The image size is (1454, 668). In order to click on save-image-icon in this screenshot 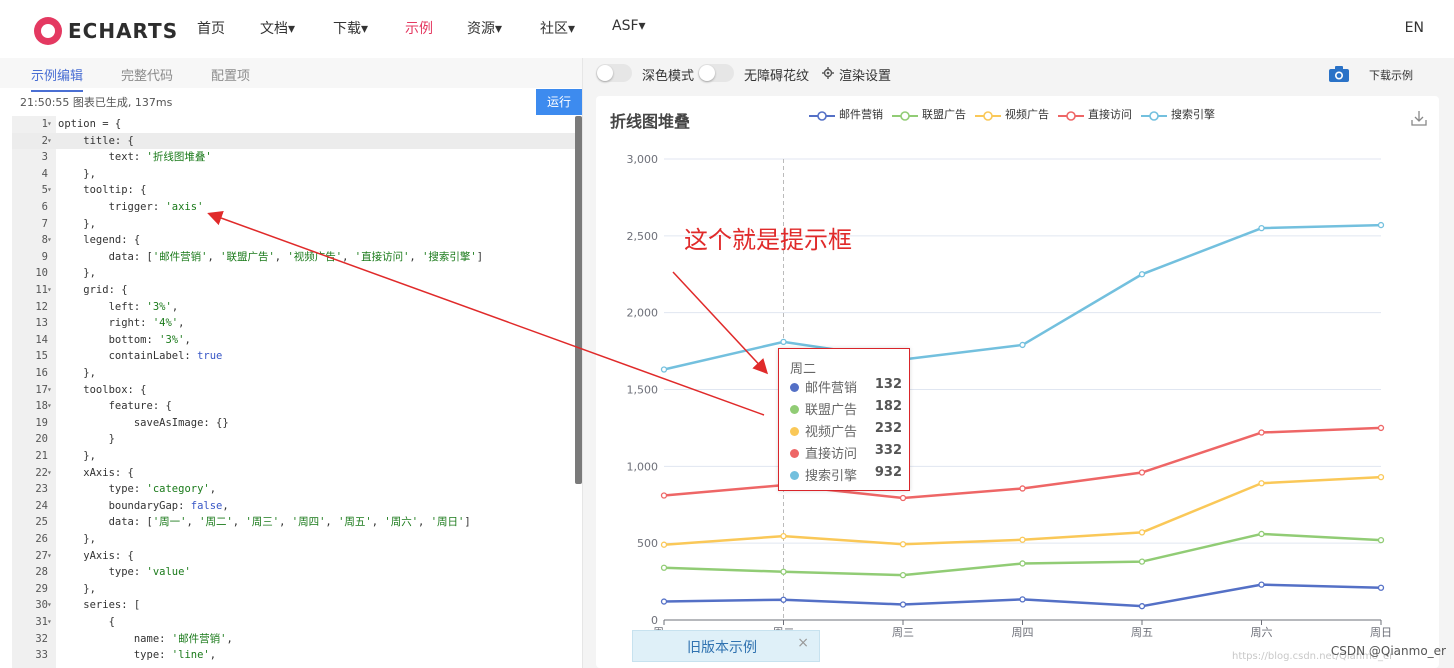, I will do `click(1419, 118)`.